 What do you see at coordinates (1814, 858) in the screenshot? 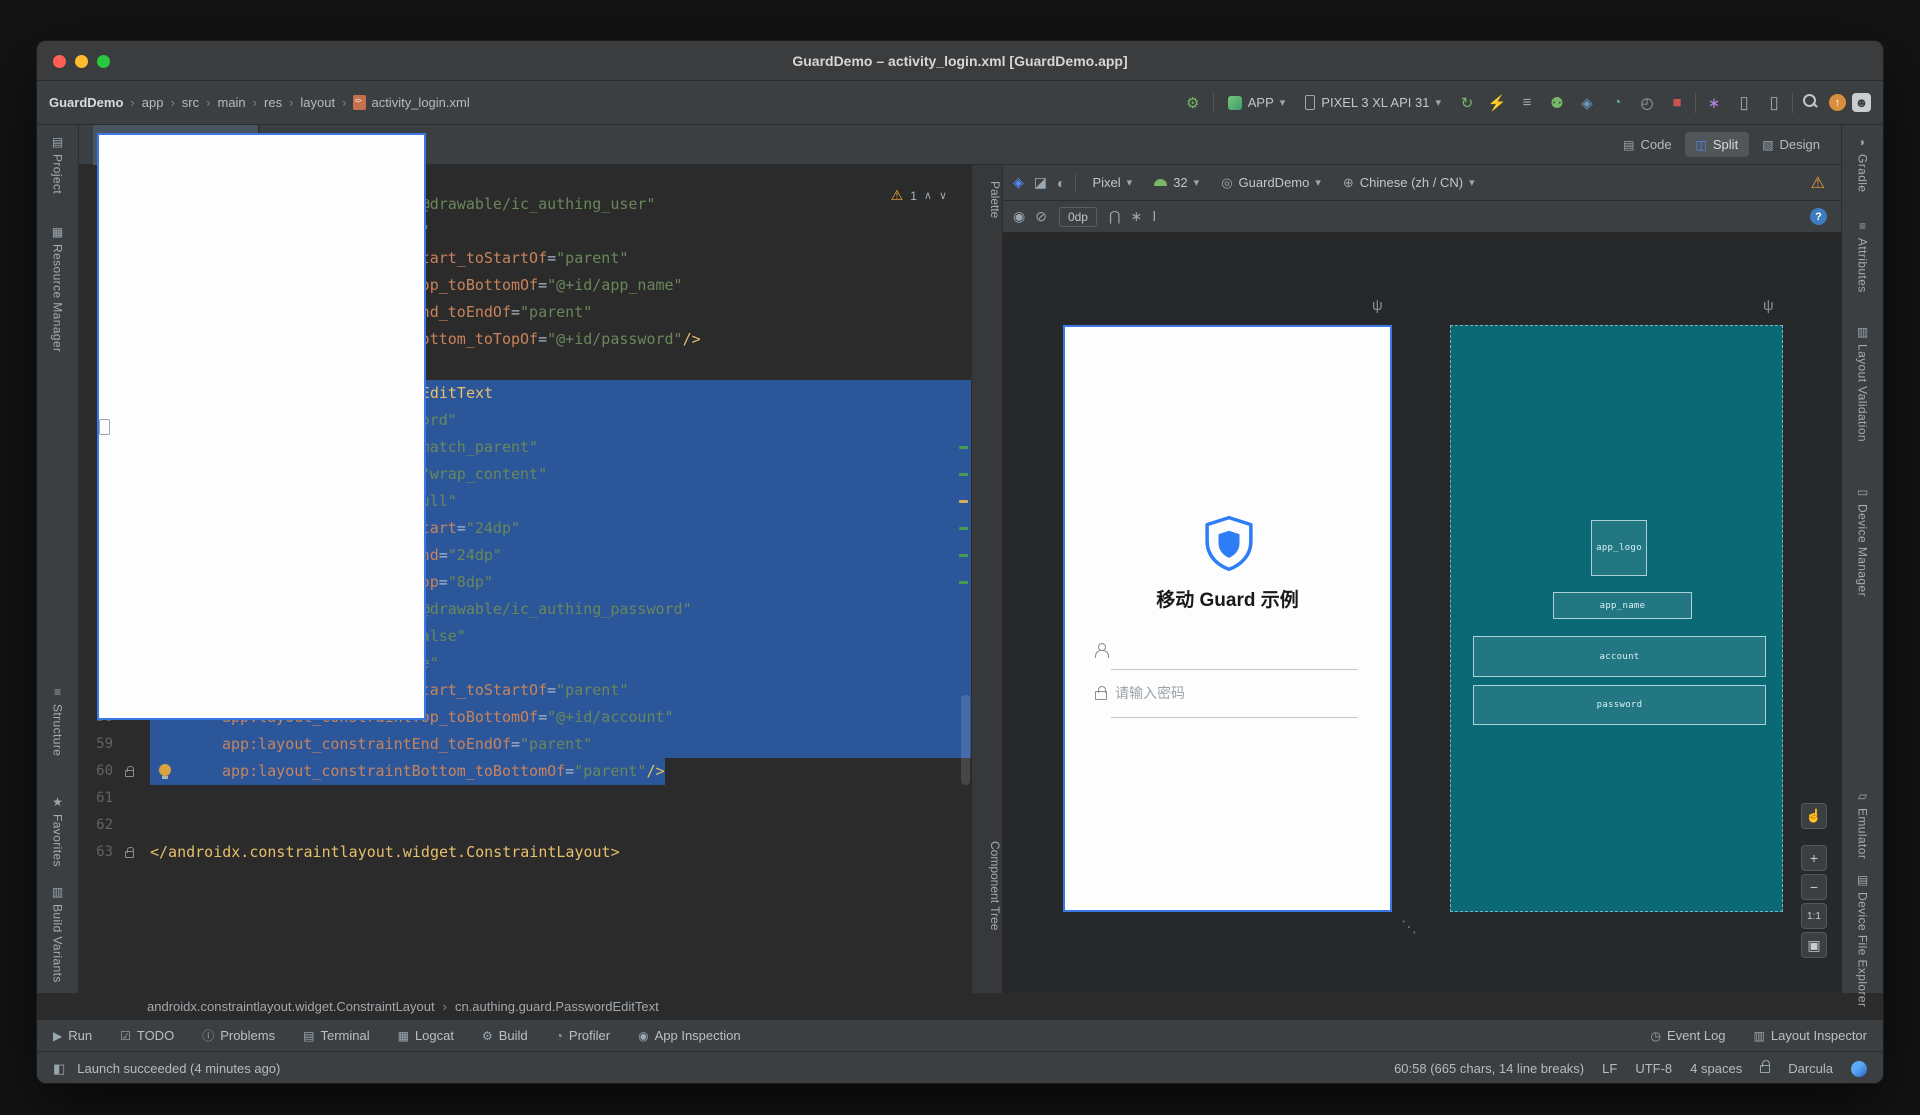
I see `zoom-in-button: +` at bounding box center [1814, 858].